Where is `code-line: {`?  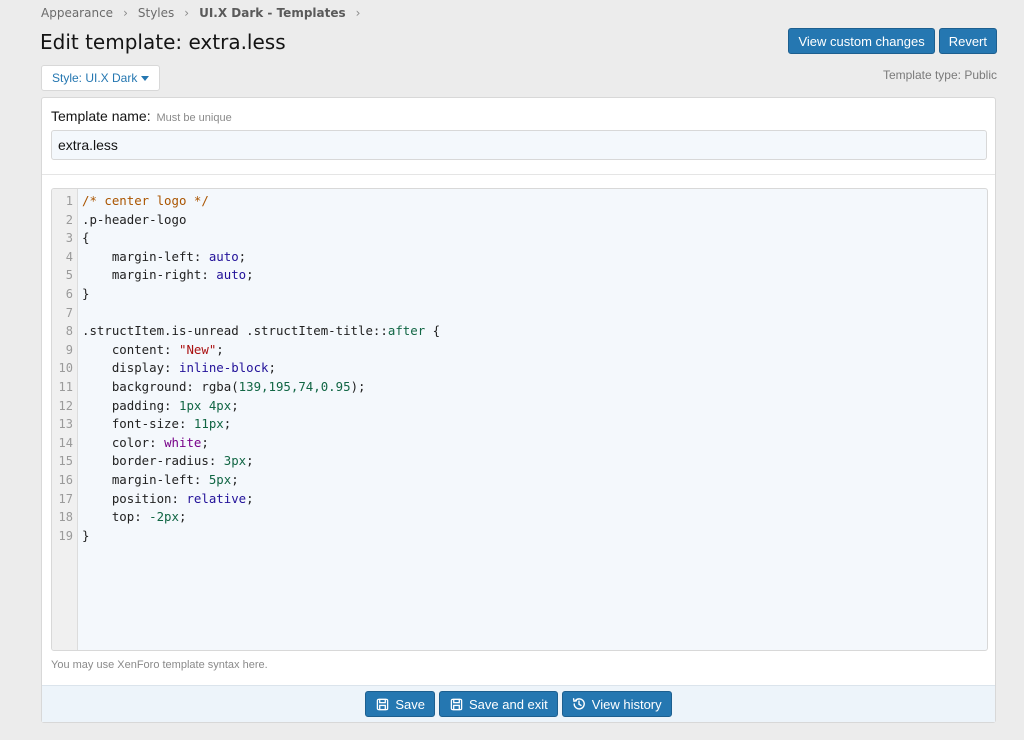 code-line: { is located at coordinates (534, 238).